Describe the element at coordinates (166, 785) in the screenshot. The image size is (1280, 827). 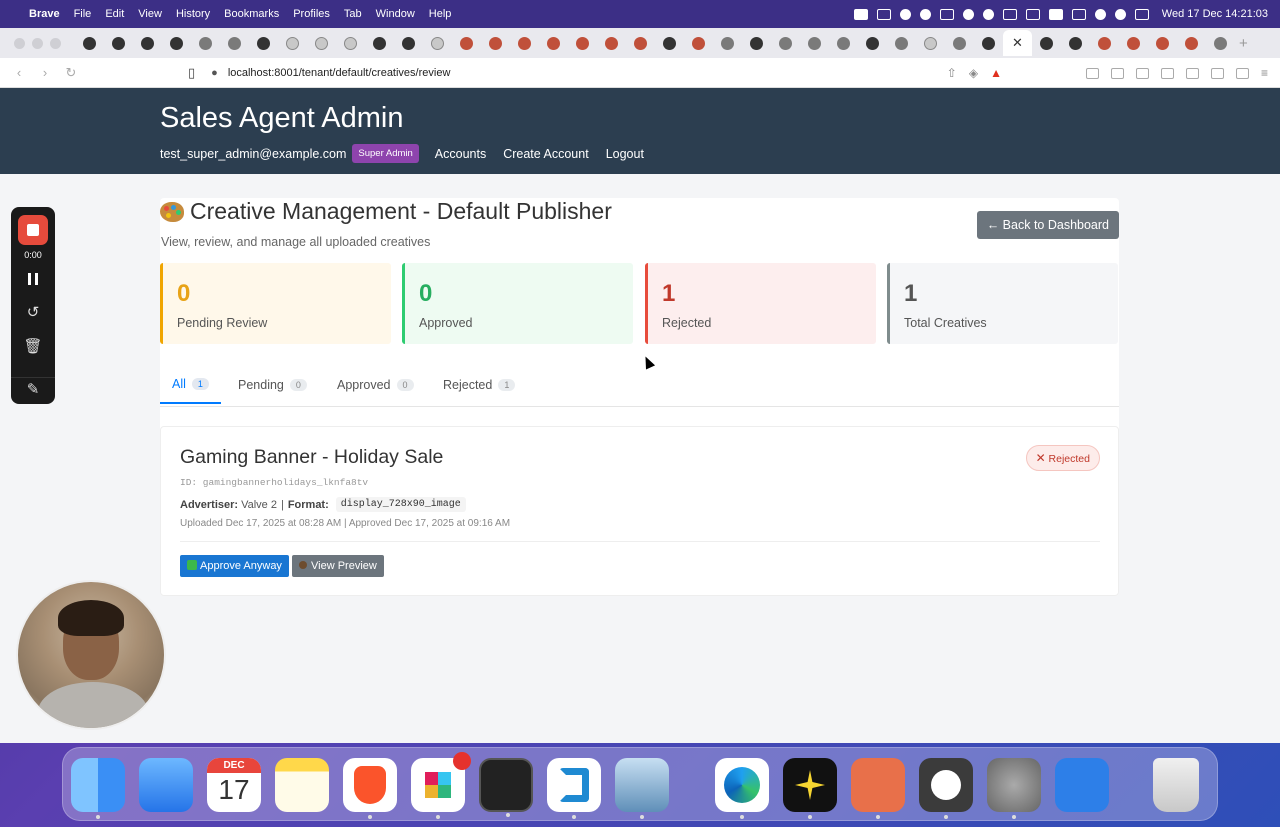
I see `mail-icon` at that location.